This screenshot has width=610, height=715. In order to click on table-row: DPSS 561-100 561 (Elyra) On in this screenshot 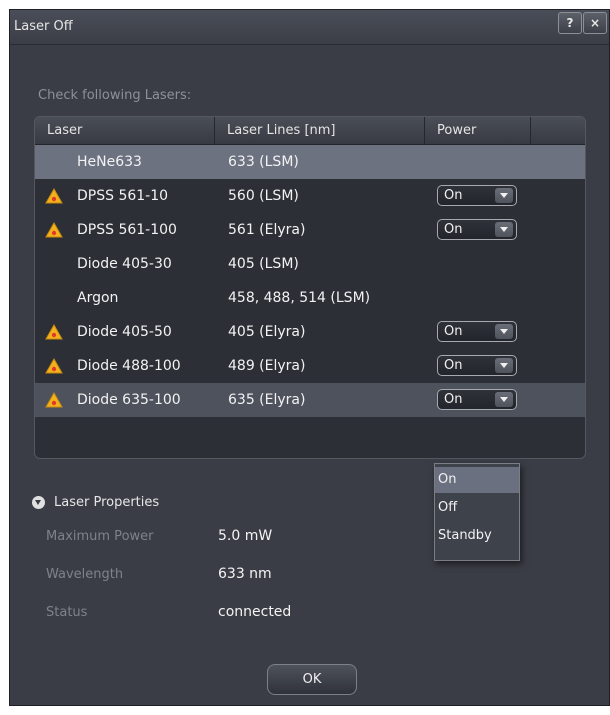, I will do `click(310, 230)`.